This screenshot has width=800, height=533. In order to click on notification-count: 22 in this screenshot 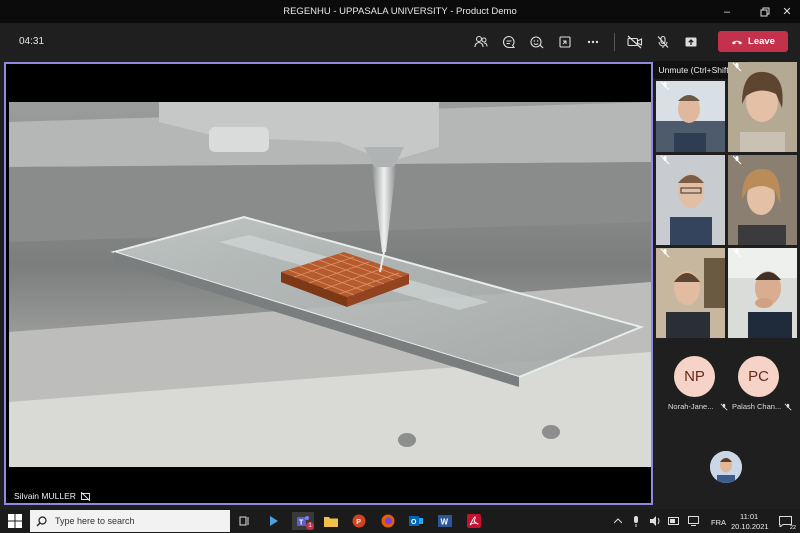, I will do `click(792, 528)`.